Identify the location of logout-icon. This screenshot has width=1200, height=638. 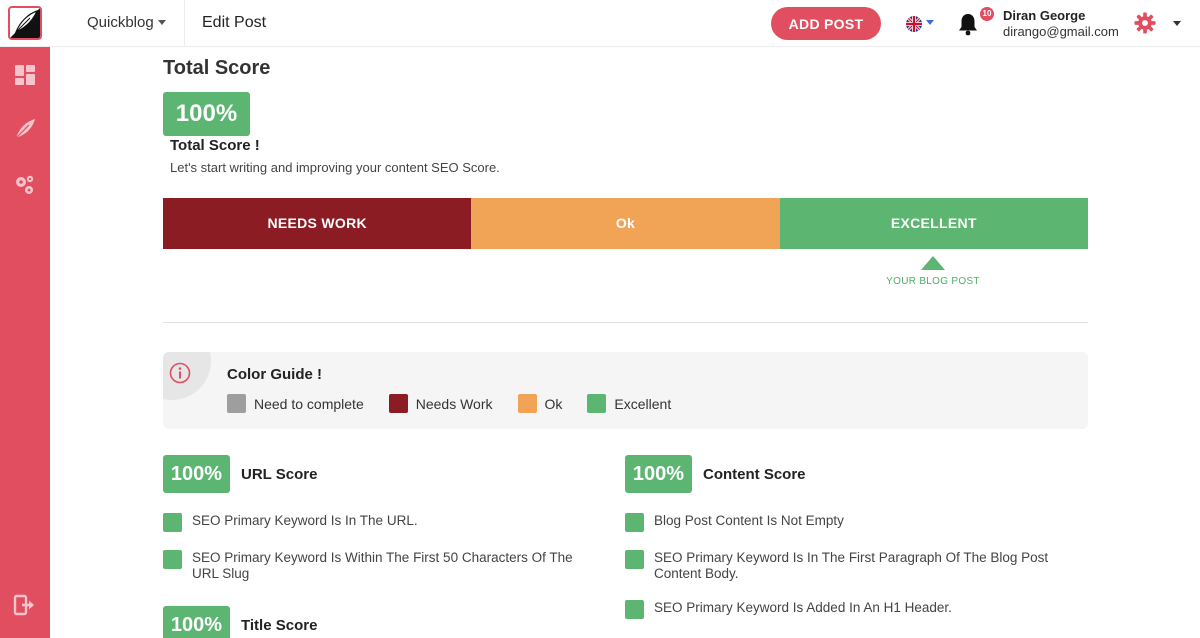
(25, 605).